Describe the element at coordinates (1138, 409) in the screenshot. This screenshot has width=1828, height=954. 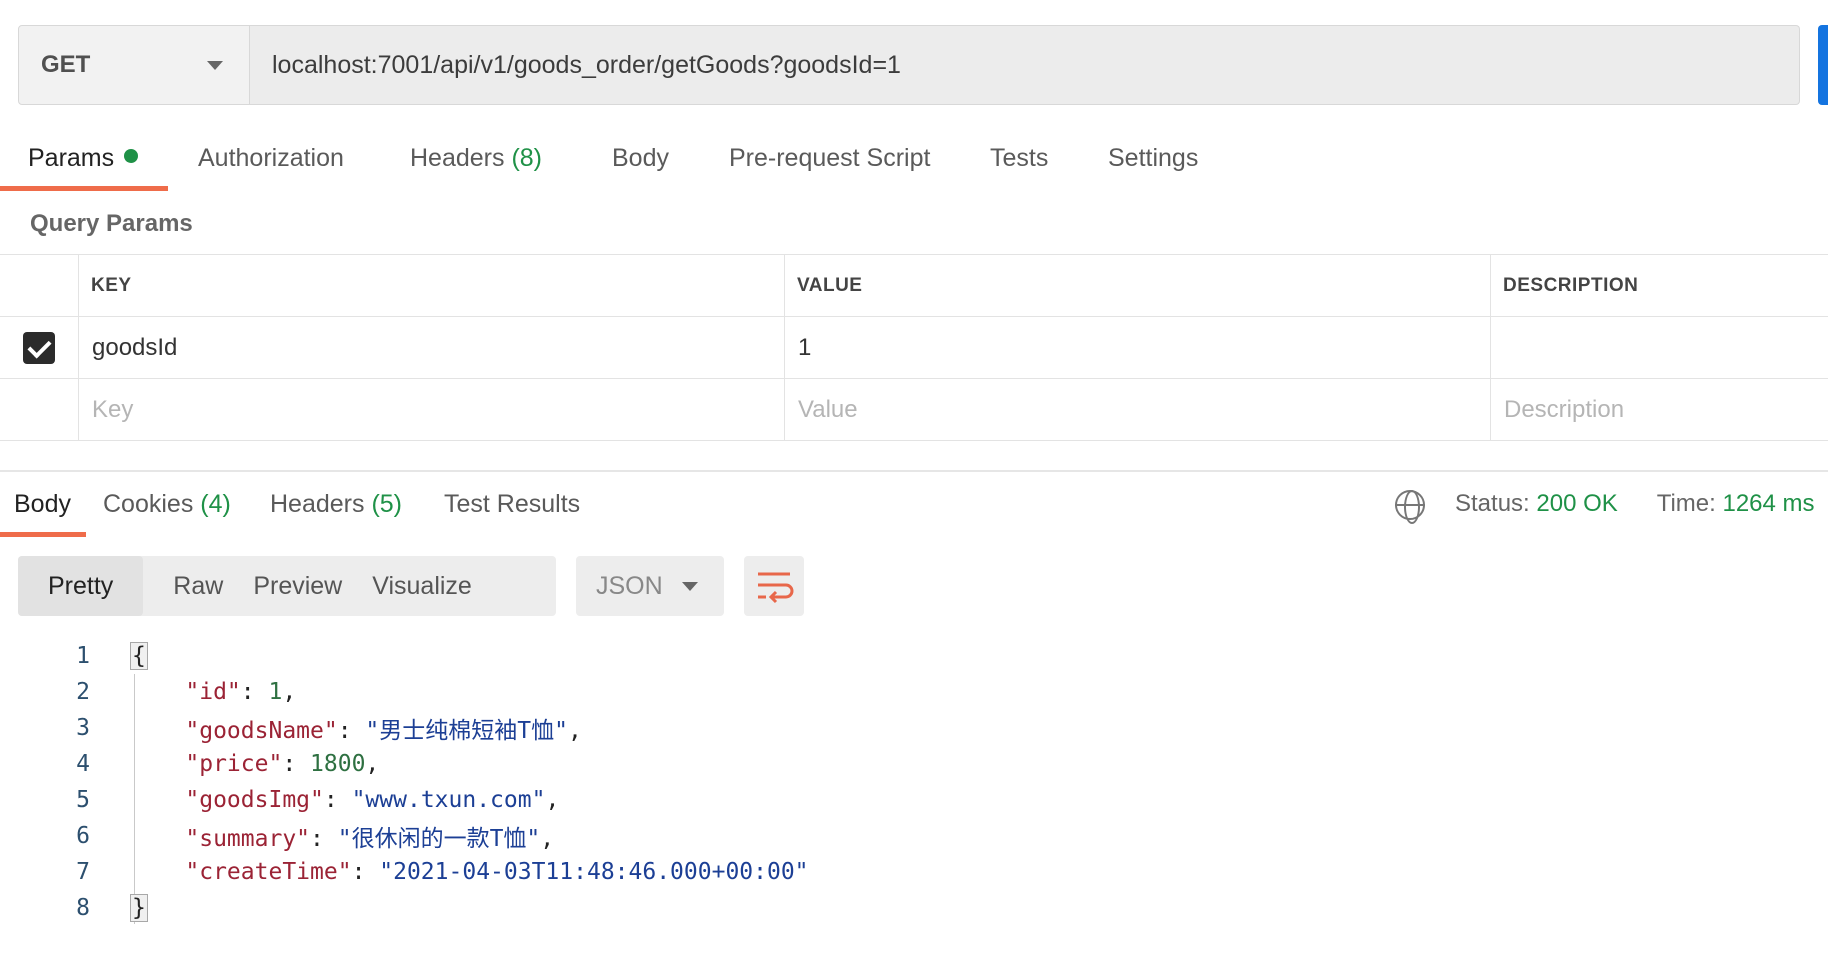
I see `new-value-input: Value` at that location.